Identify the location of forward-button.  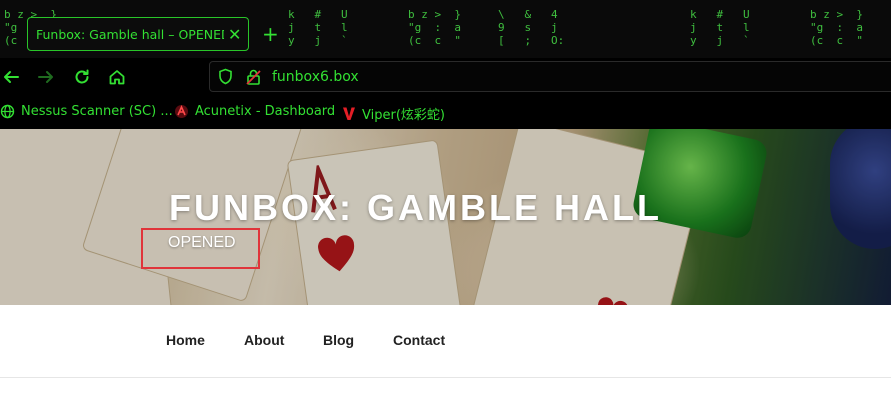
(46, 77).